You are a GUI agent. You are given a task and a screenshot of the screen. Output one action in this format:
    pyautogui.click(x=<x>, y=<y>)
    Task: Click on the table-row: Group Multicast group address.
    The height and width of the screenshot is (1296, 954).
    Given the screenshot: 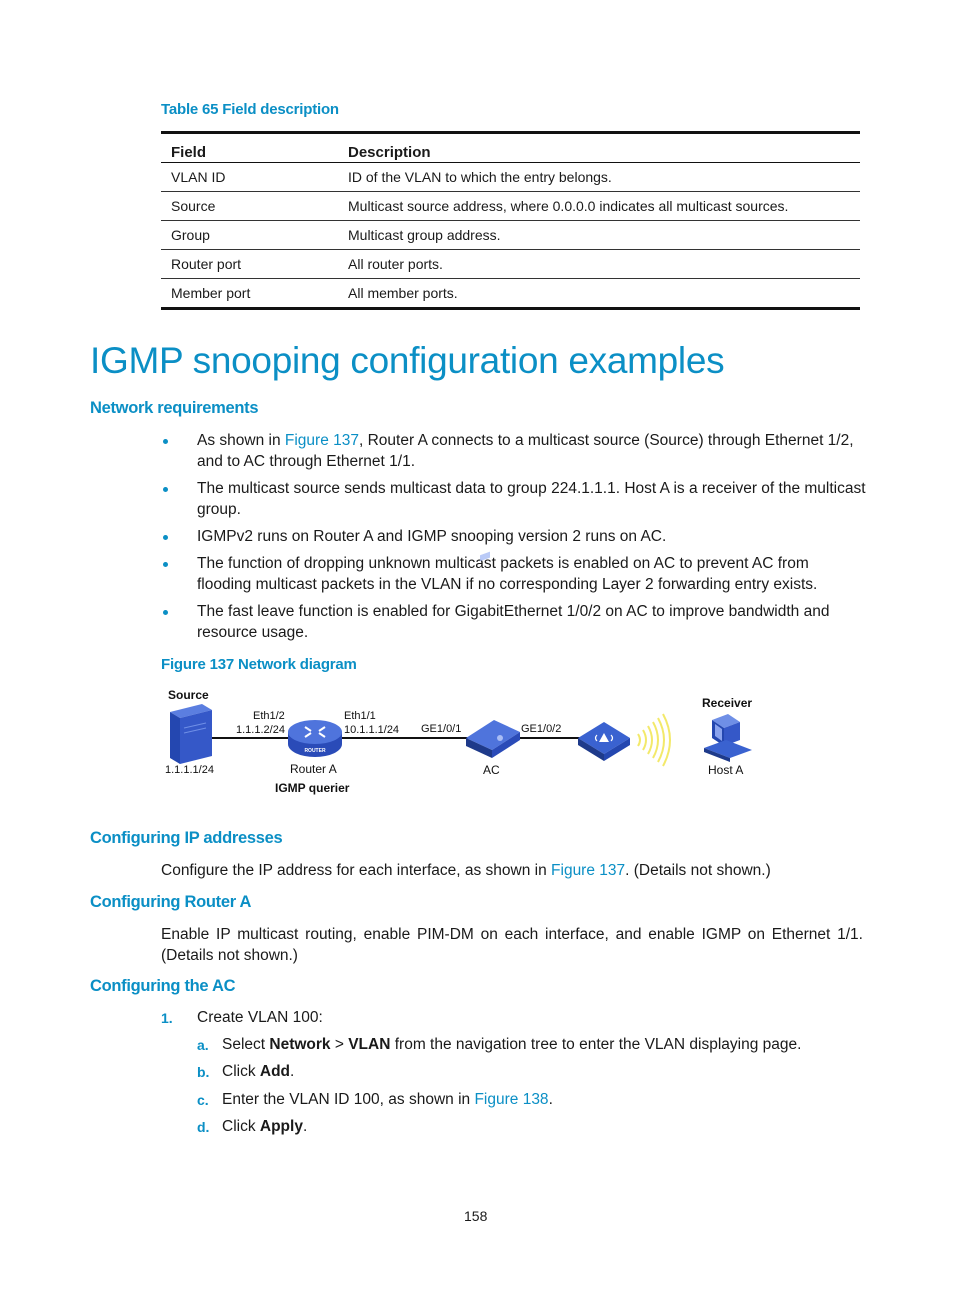 What is the action you would take?
    pyautogui.click(x=510, y=235)
    